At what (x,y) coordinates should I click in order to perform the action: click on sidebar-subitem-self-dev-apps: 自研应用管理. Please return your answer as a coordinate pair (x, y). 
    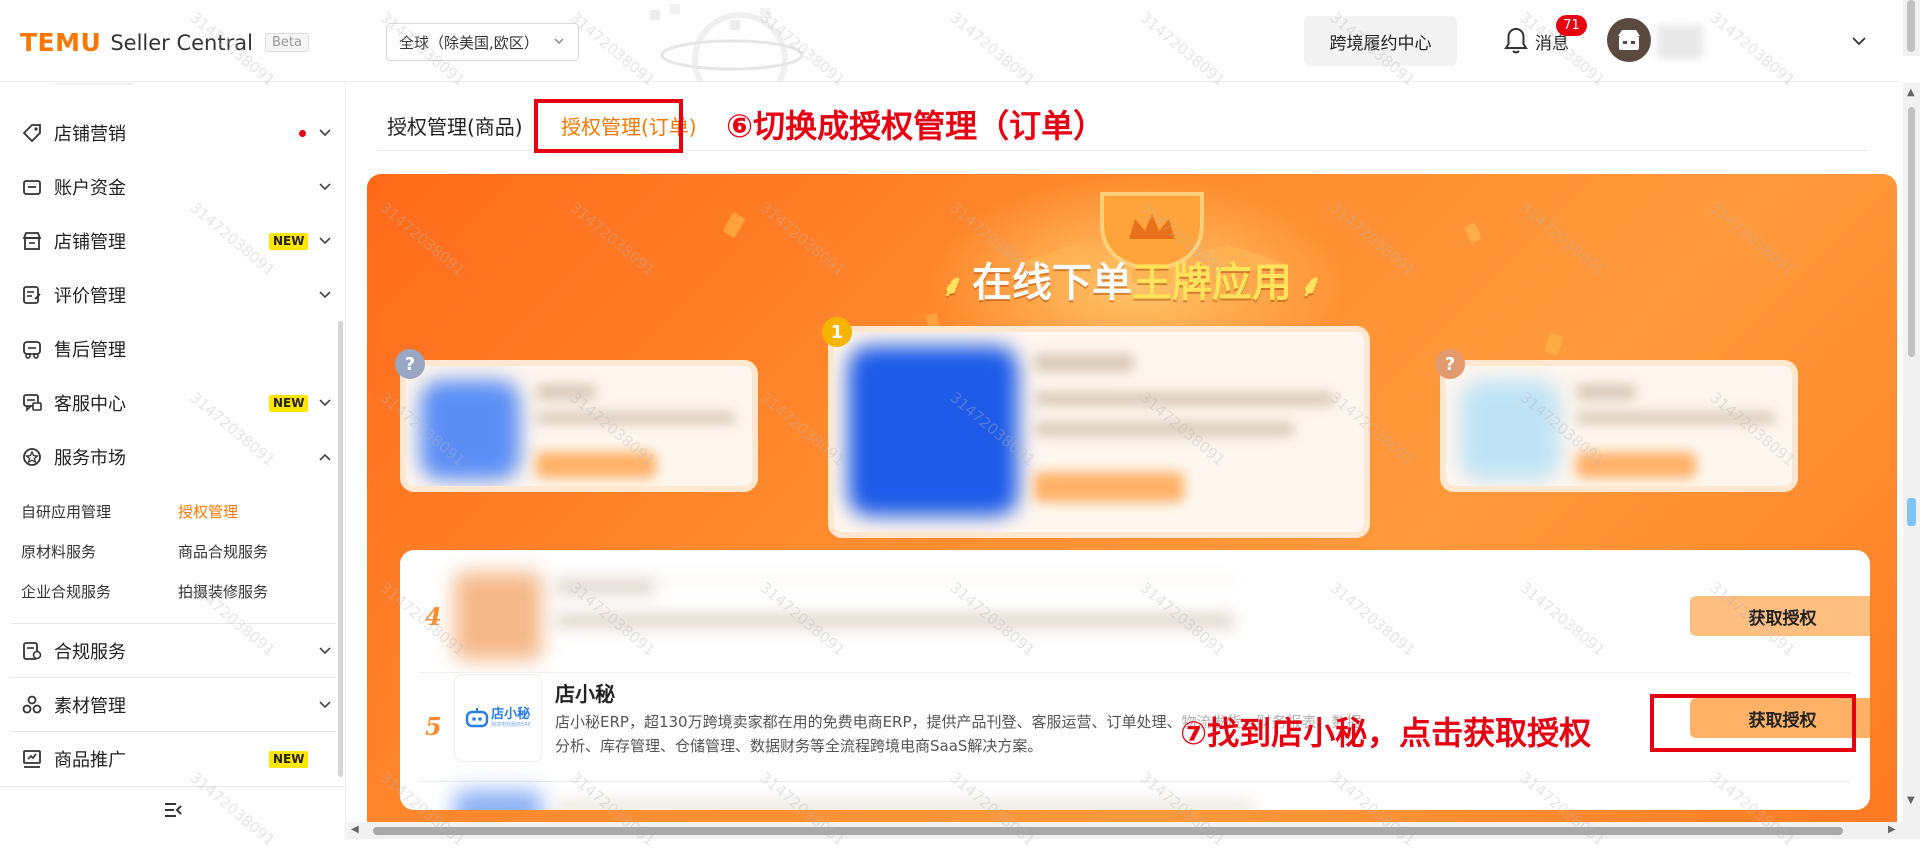
    Looking at the image, I should click on (66, 511).